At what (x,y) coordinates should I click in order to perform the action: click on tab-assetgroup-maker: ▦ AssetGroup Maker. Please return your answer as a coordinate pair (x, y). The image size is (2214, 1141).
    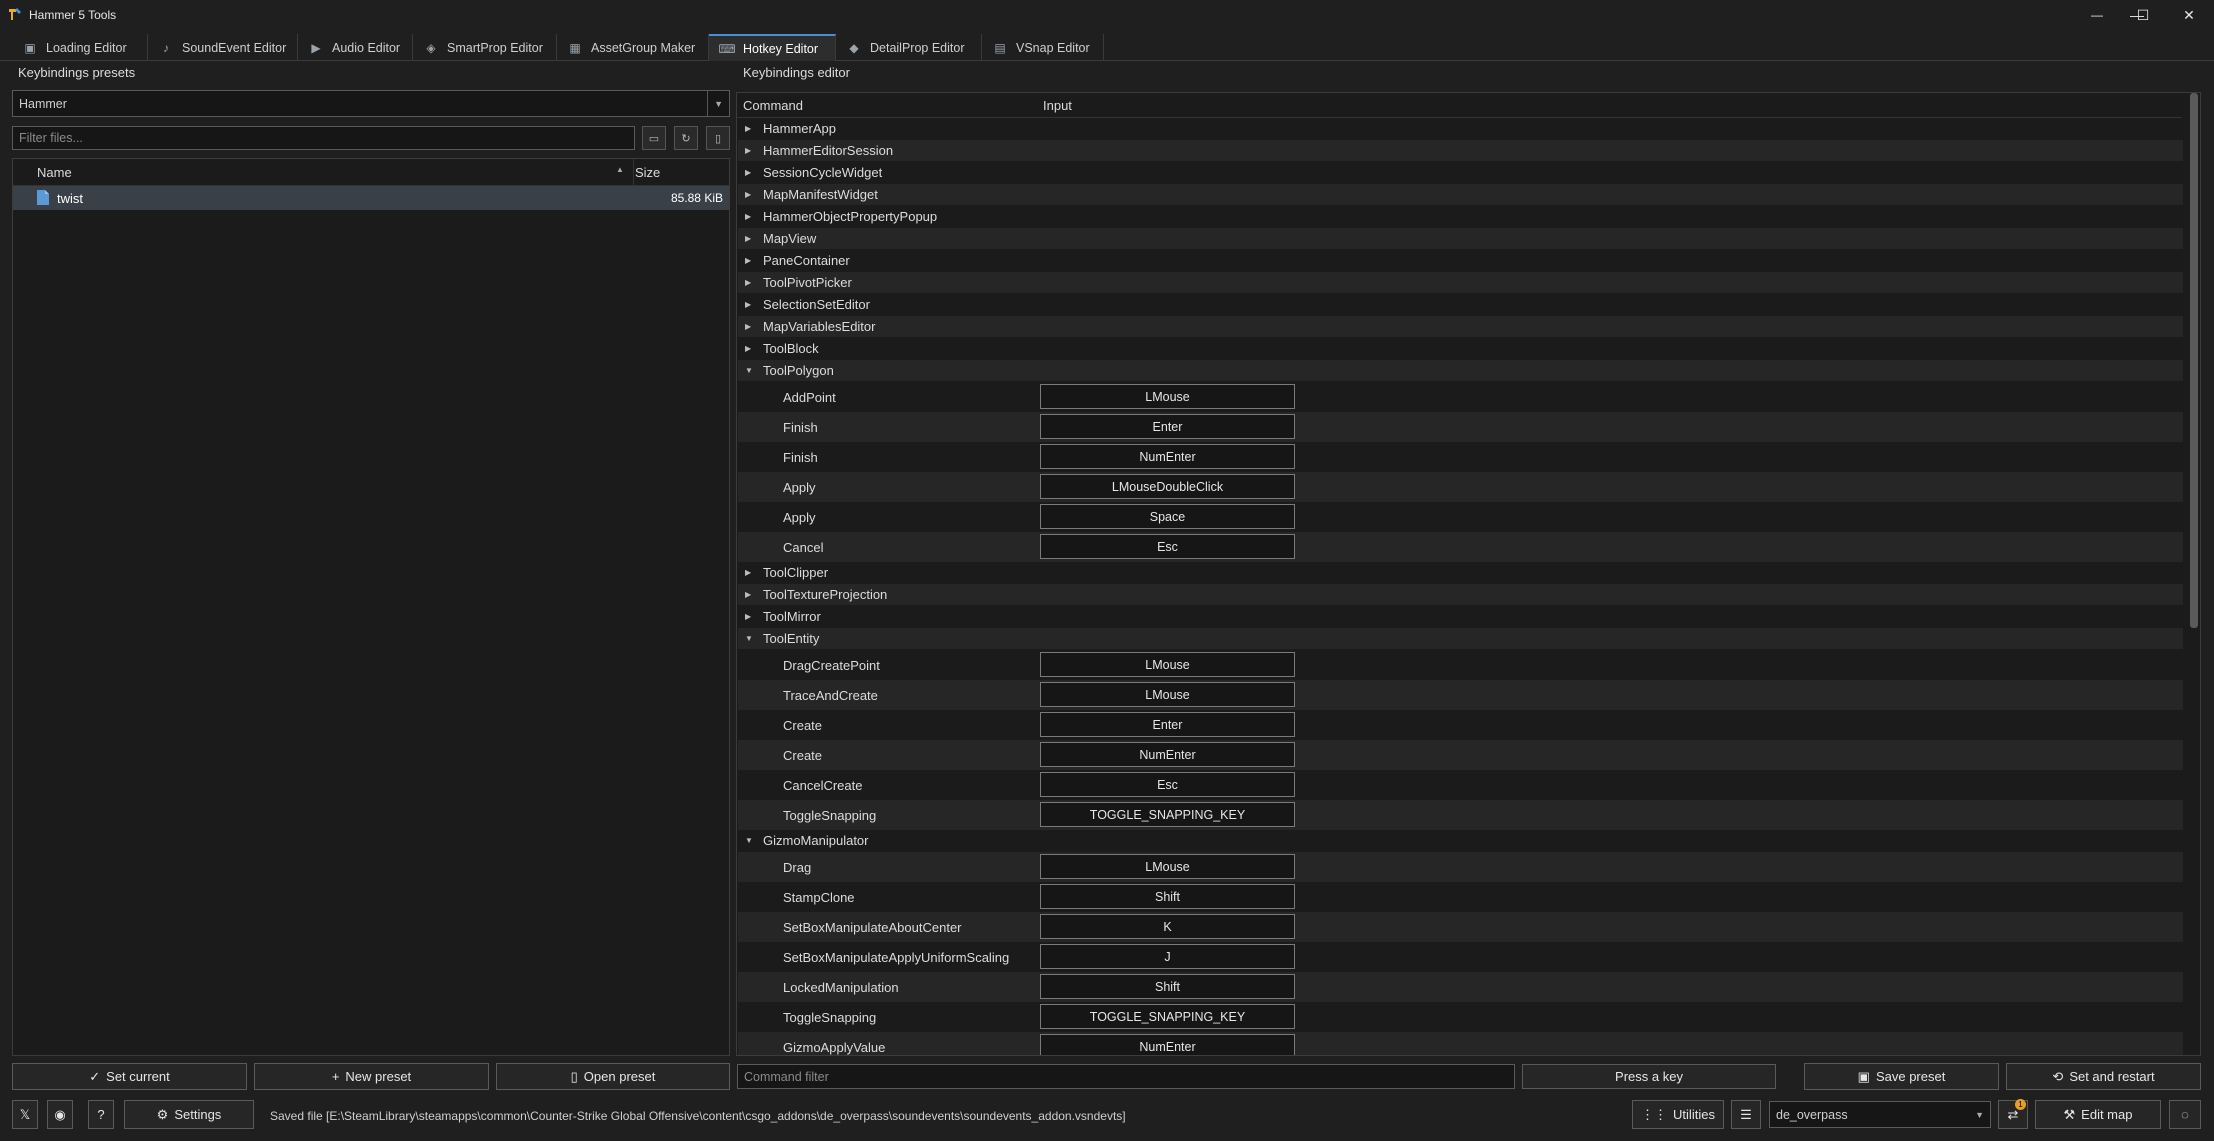
    Looking at the image, I should click on (633, 47).